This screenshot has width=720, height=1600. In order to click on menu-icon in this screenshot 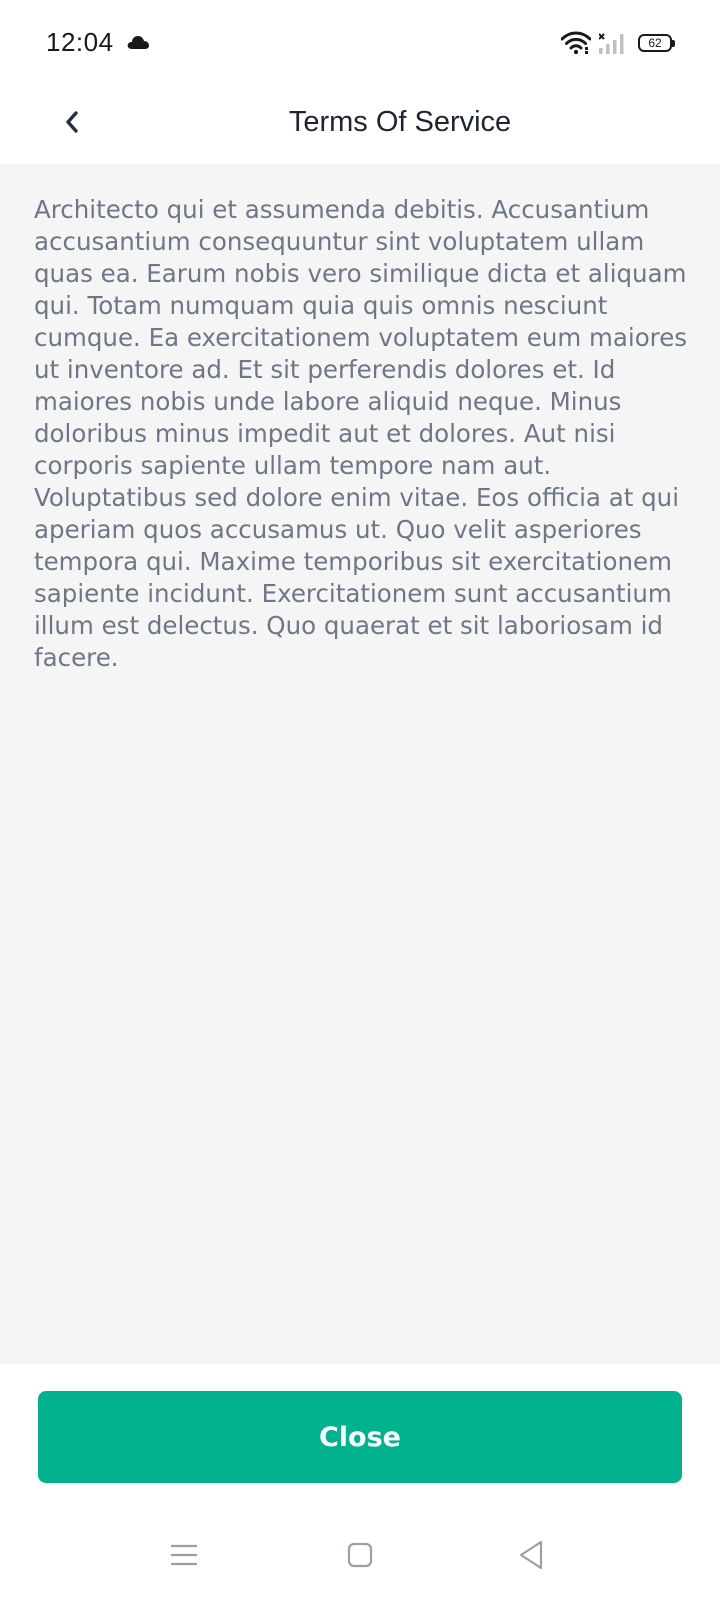, I will do `click(184, 1557)`.